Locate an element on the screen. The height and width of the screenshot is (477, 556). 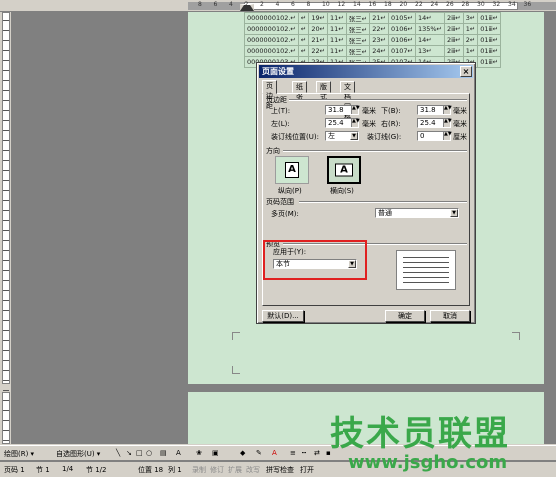
table-cell: 13↵ is located at coordinates (429, 51).